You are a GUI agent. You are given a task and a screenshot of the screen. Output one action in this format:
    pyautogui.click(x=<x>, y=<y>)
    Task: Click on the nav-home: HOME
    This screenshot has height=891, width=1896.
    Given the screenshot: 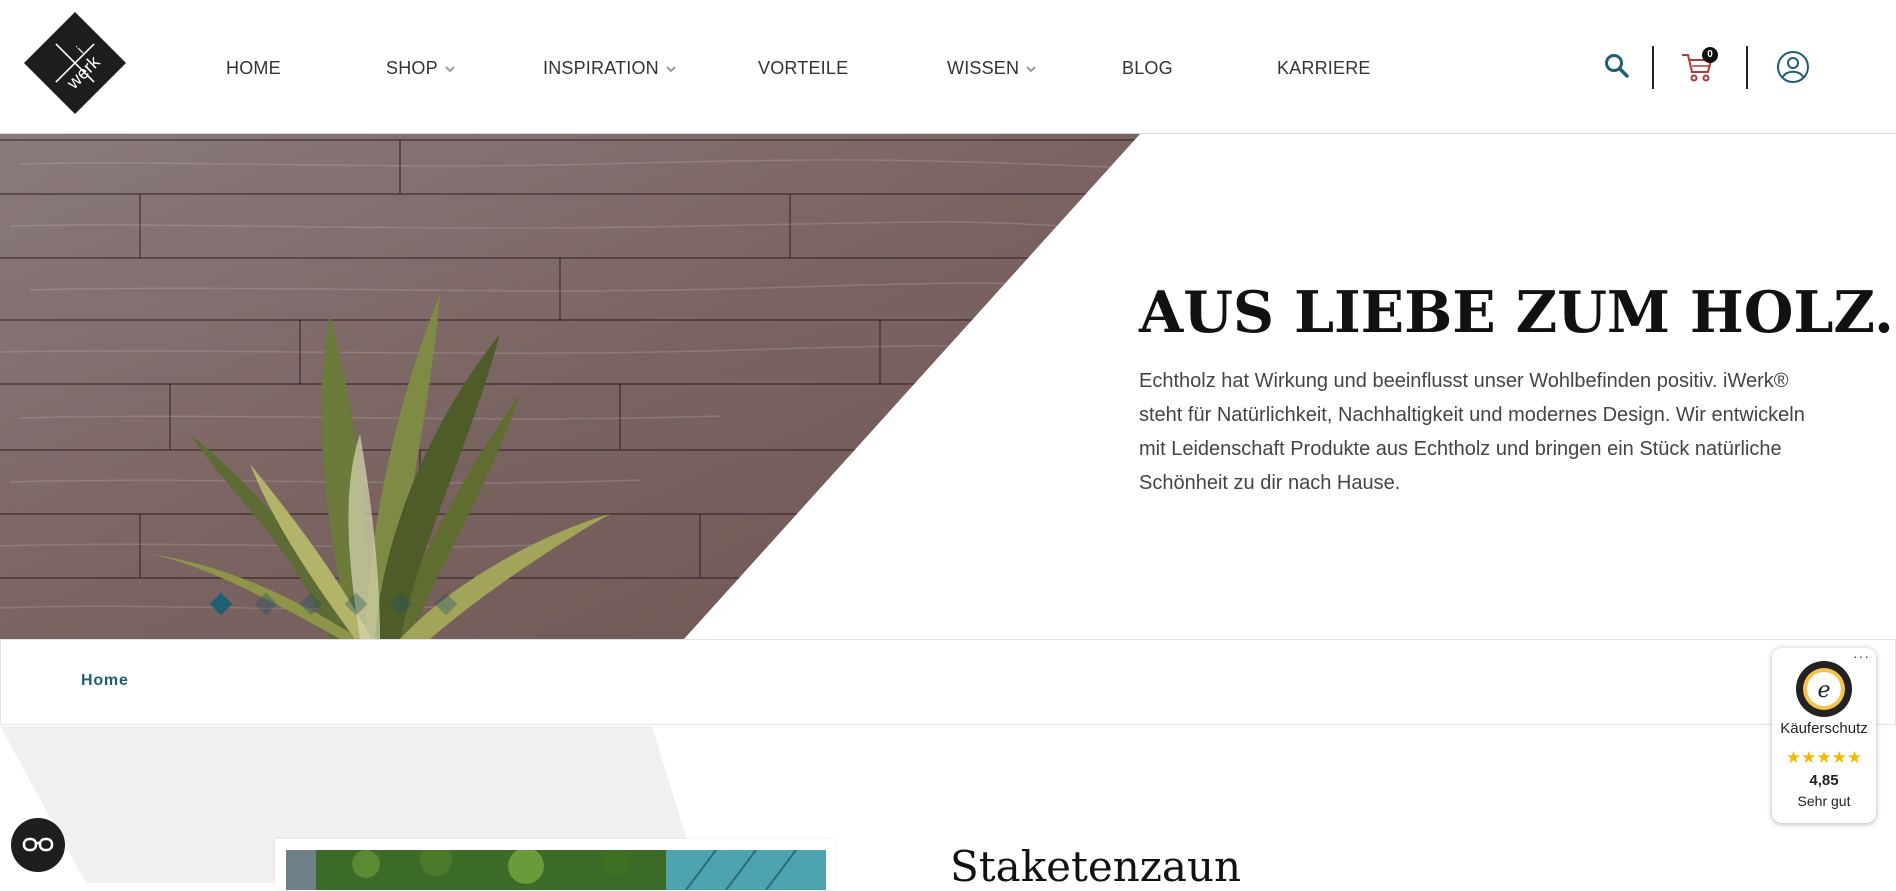 What is the action you would take?
    pyautogui.click(x=253, y=68)
    